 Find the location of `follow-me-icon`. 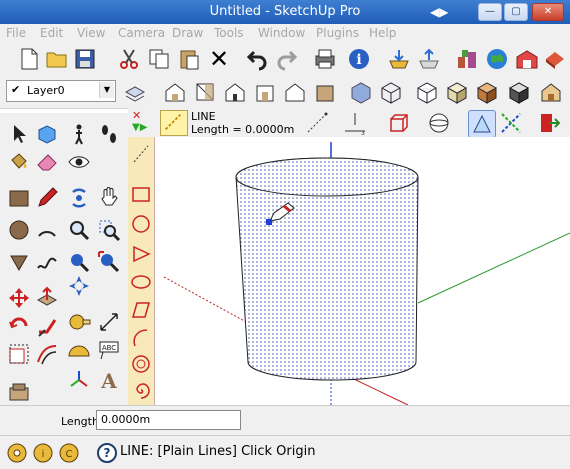

follow-me-icon is located at coordinates (47, 326).